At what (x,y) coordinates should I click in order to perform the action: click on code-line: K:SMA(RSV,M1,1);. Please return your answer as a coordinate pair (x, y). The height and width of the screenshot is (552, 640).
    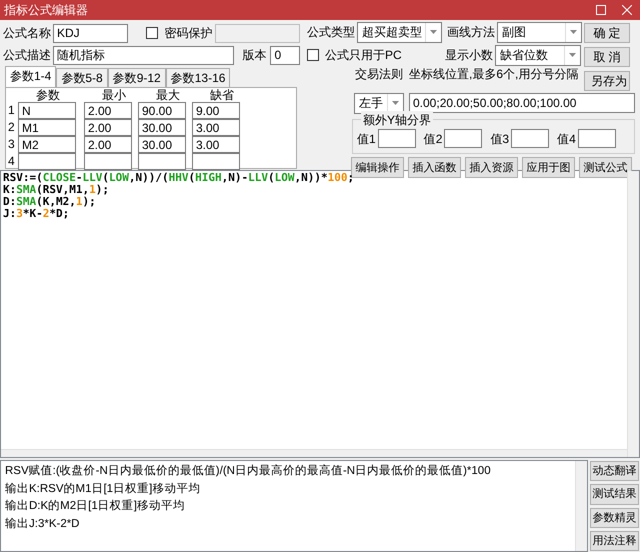
    Looking at the image, I should click on (56, 190).